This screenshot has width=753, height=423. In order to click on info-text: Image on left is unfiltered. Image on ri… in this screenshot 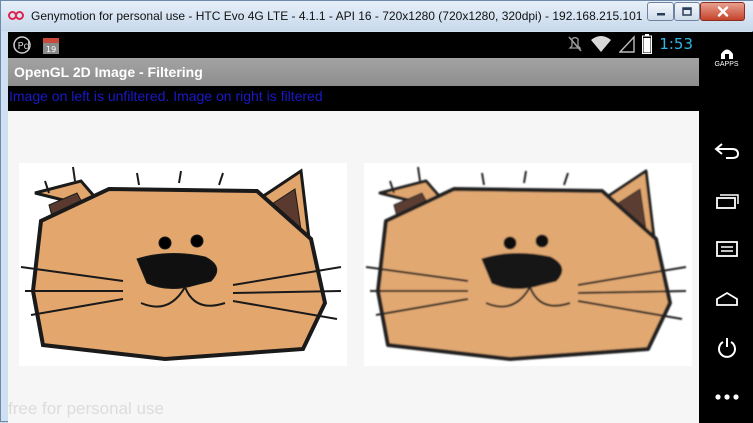, I will do `click(166, 96)`.